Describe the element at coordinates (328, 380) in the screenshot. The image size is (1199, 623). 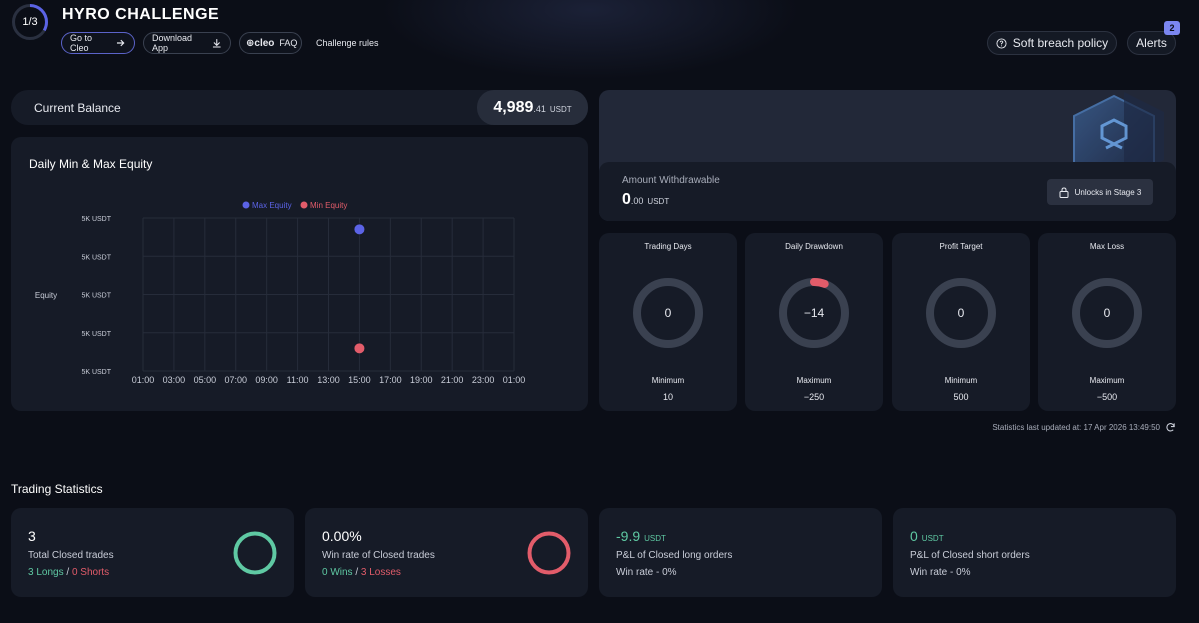
I see `x-tick-label: 13:00` at that location.